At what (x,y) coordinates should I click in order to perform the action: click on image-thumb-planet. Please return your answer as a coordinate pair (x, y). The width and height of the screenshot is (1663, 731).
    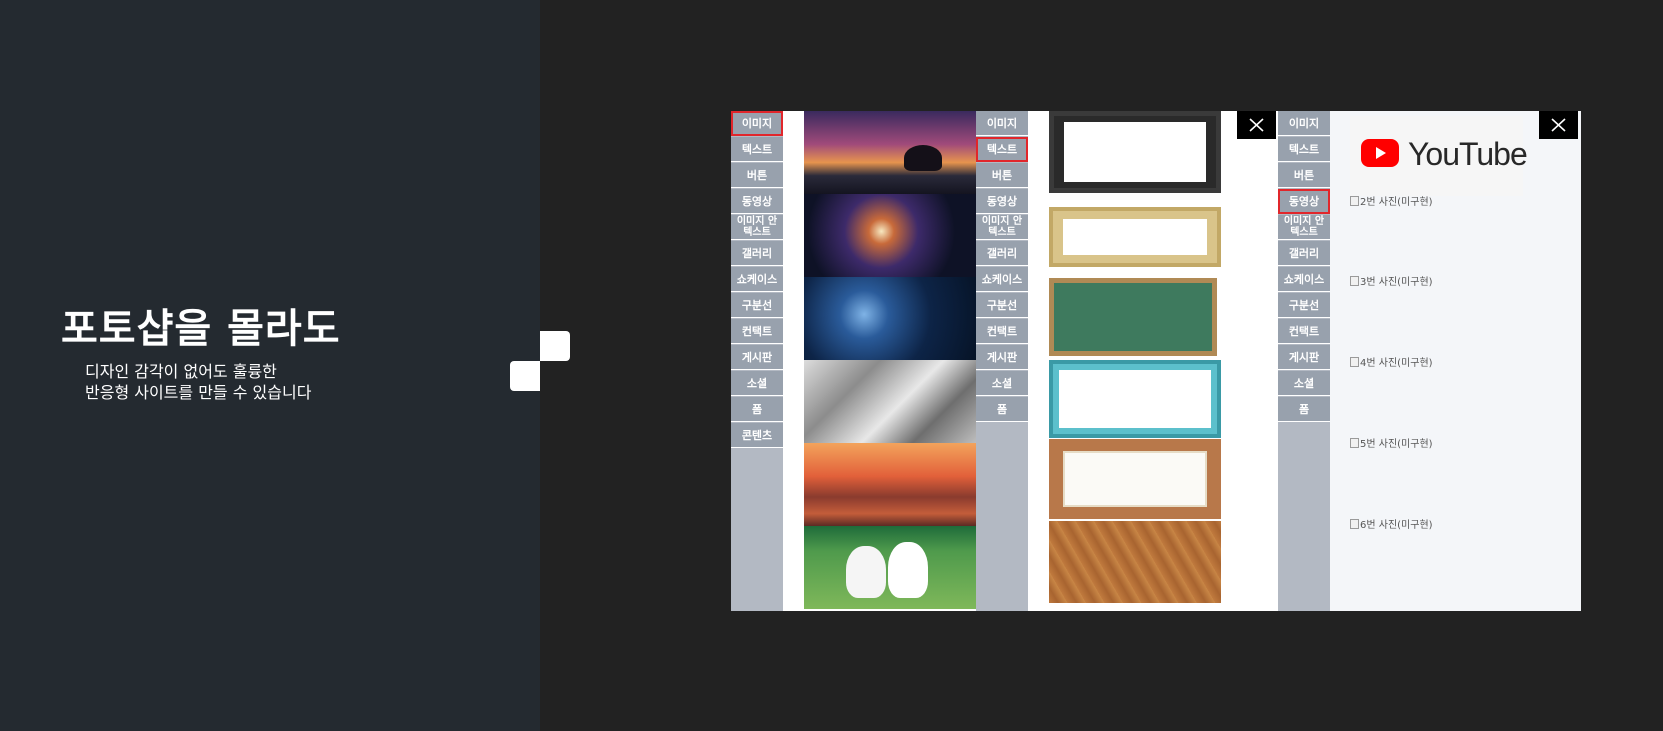
    Looking at the image, I should click on (890, 318).